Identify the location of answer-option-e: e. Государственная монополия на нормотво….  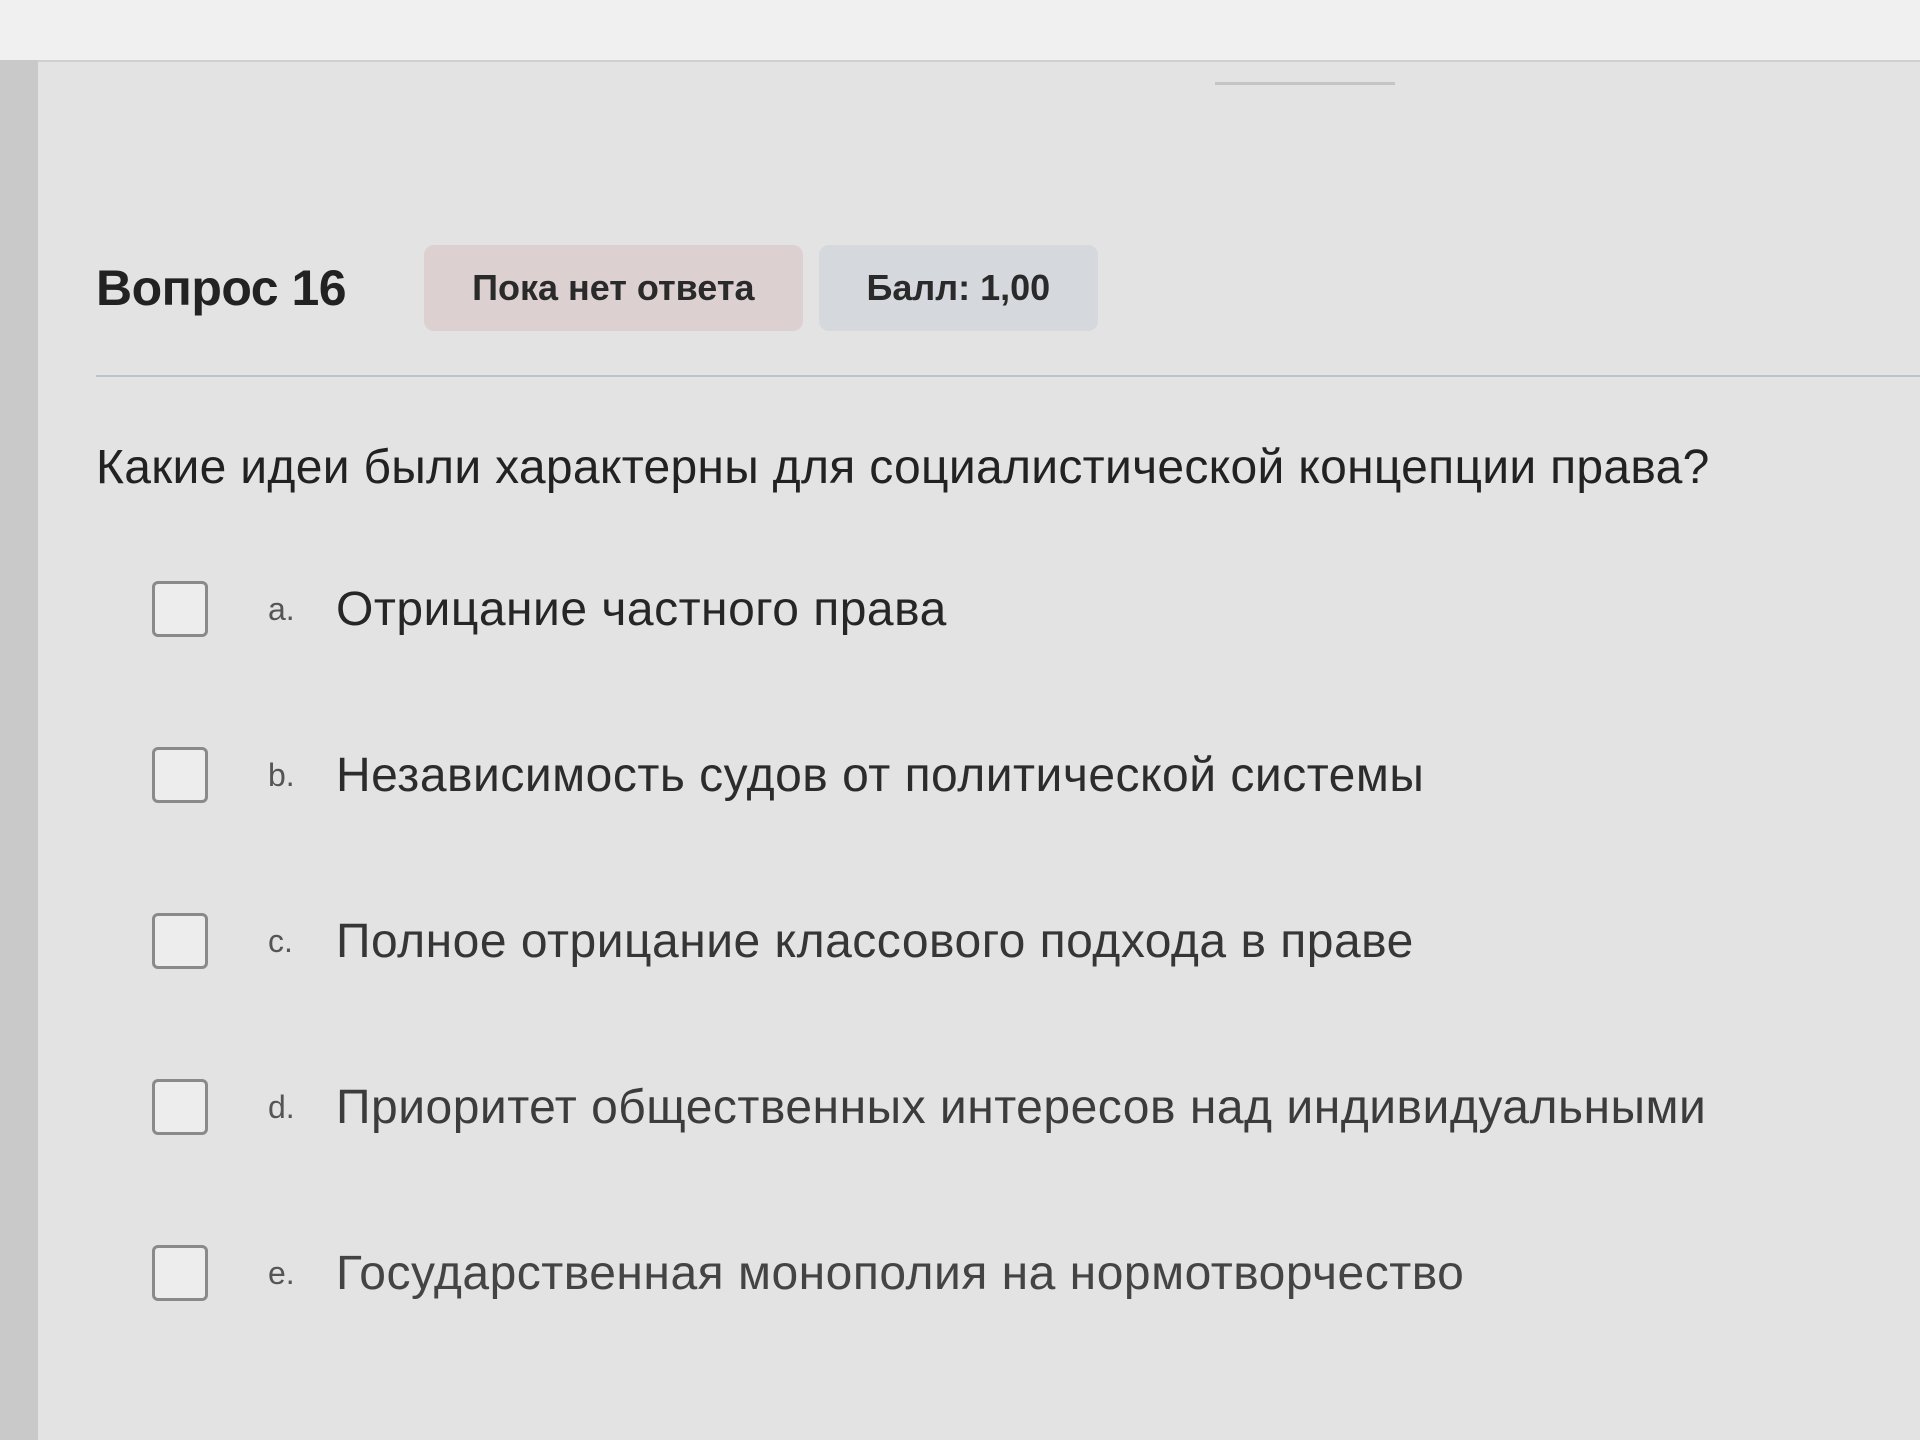
(929, 1273).